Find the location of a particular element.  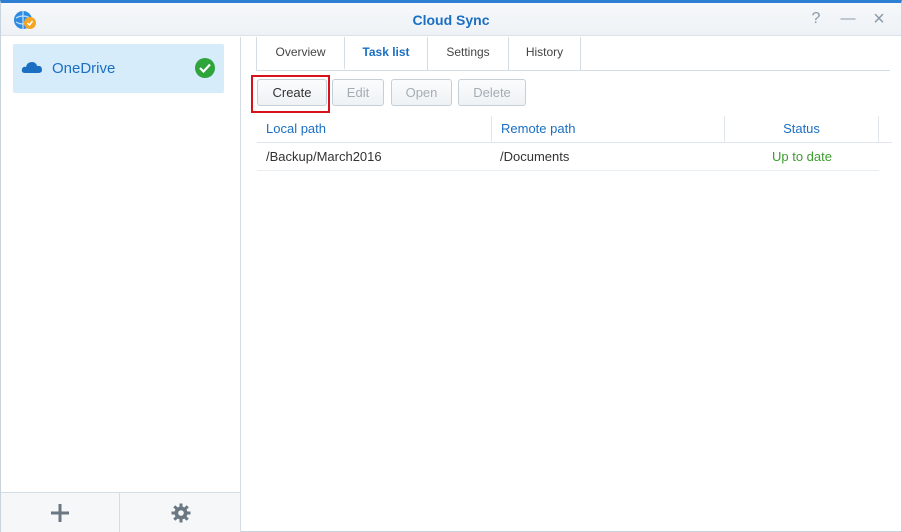

settings-button is located at coordinates (180, 512).